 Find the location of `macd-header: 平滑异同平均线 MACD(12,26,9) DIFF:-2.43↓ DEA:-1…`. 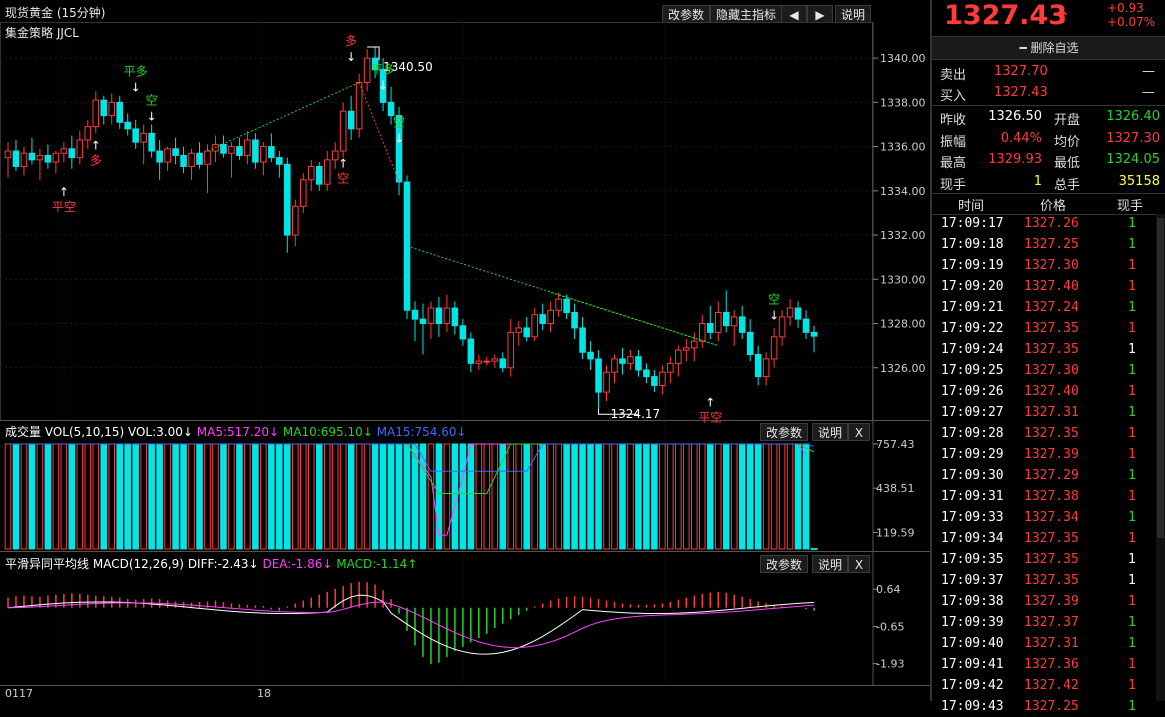

macd-header: 平滑异同平均线 MACD(12,26,9) DIFF:-2.43↓ DEA:-1… is located at coordinates (211, 563).